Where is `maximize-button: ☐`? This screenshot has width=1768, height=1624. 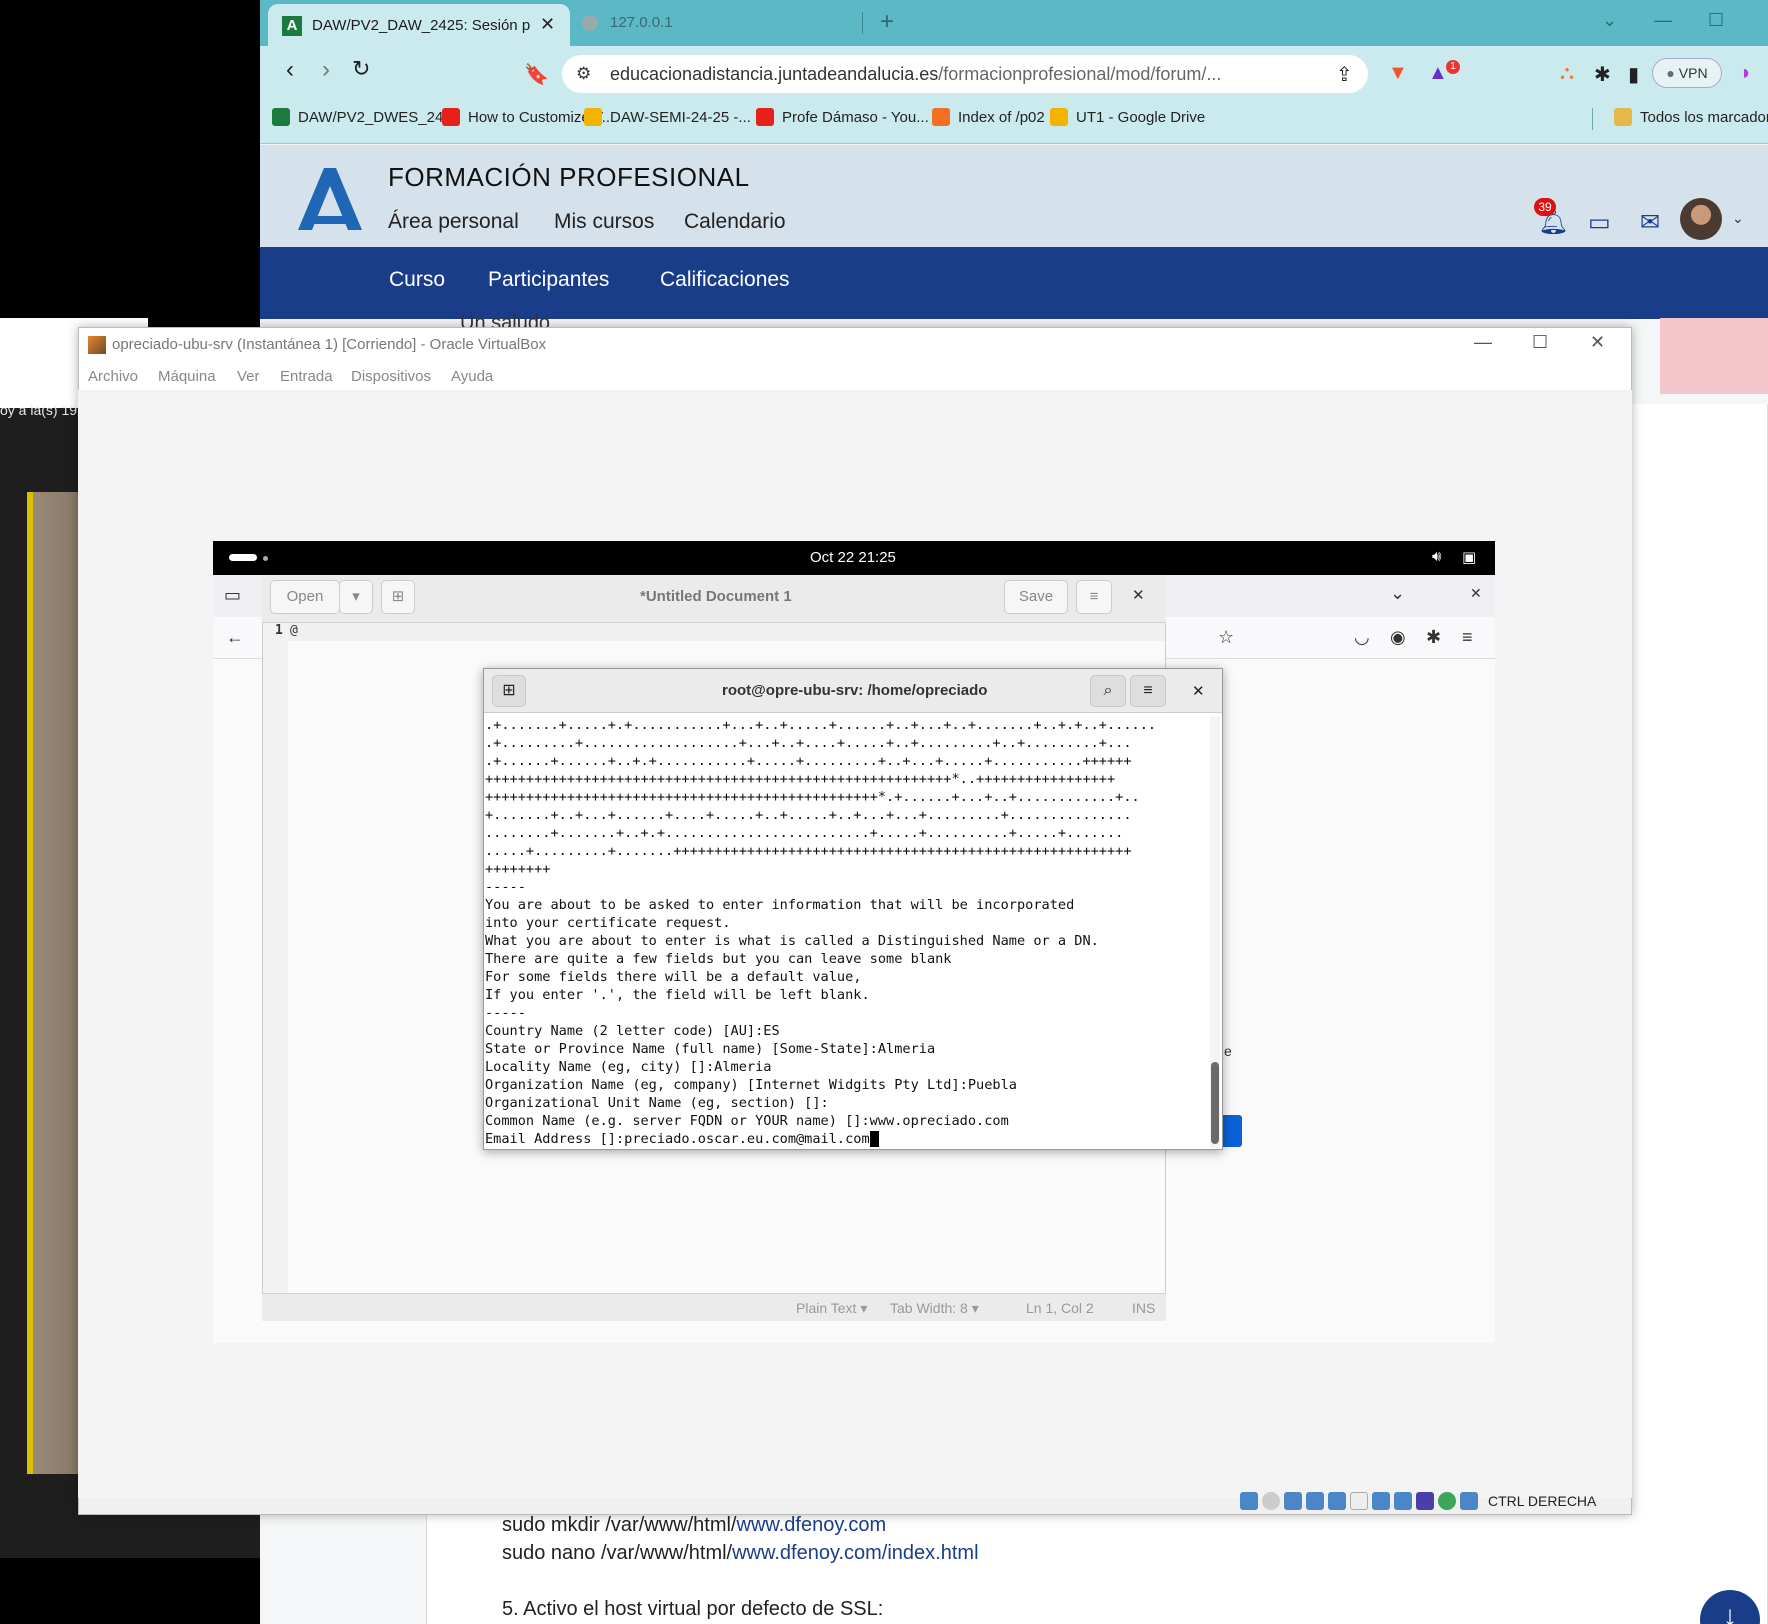
maximize-button: ☐ is located at coordinates (1716, 20).